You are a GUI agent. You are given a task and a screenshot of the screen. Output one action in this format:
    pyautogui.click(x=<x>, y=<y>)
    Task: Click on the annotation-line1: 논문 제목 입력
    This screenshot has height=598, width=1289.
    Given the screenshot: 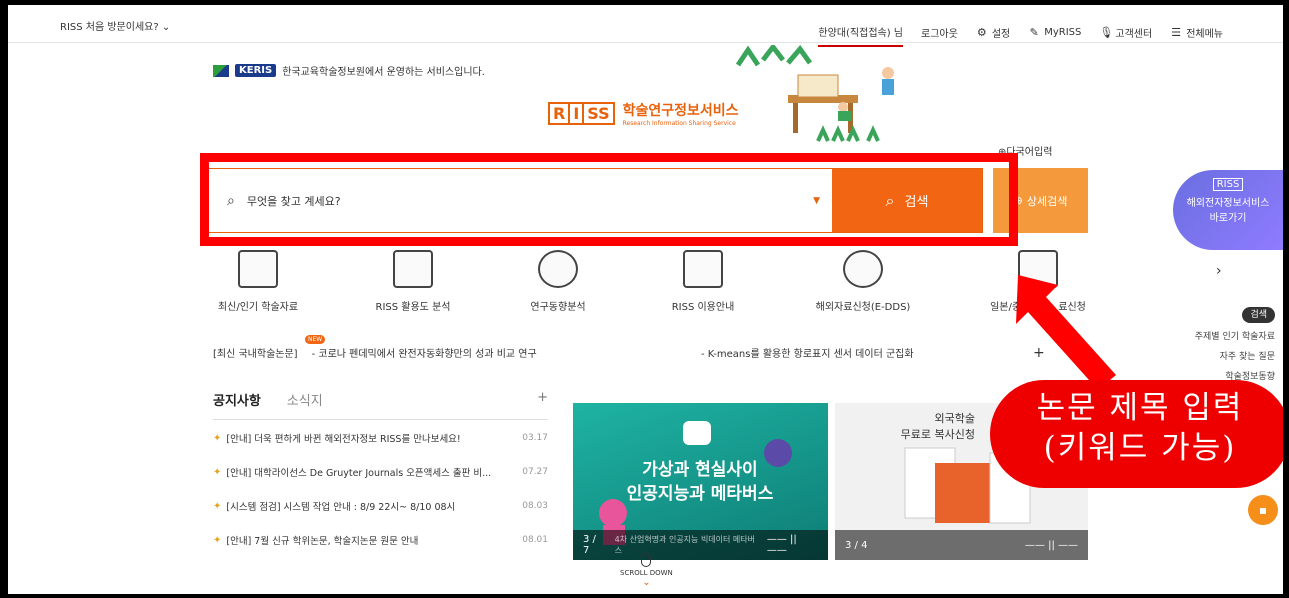 What is the action you would take?
    pyautogui.click(x=1140, y=408)
    